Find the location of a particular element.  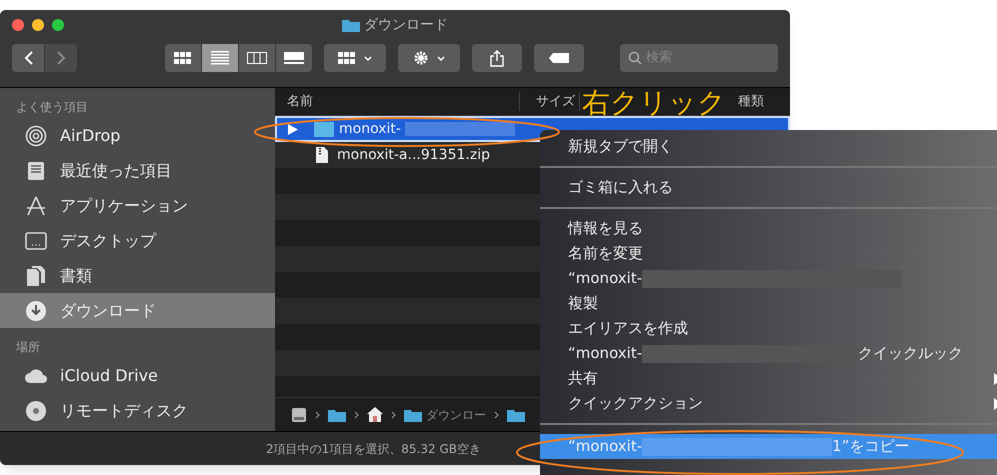

disclosure-triangle-icon is located at coordinates (293, 129).